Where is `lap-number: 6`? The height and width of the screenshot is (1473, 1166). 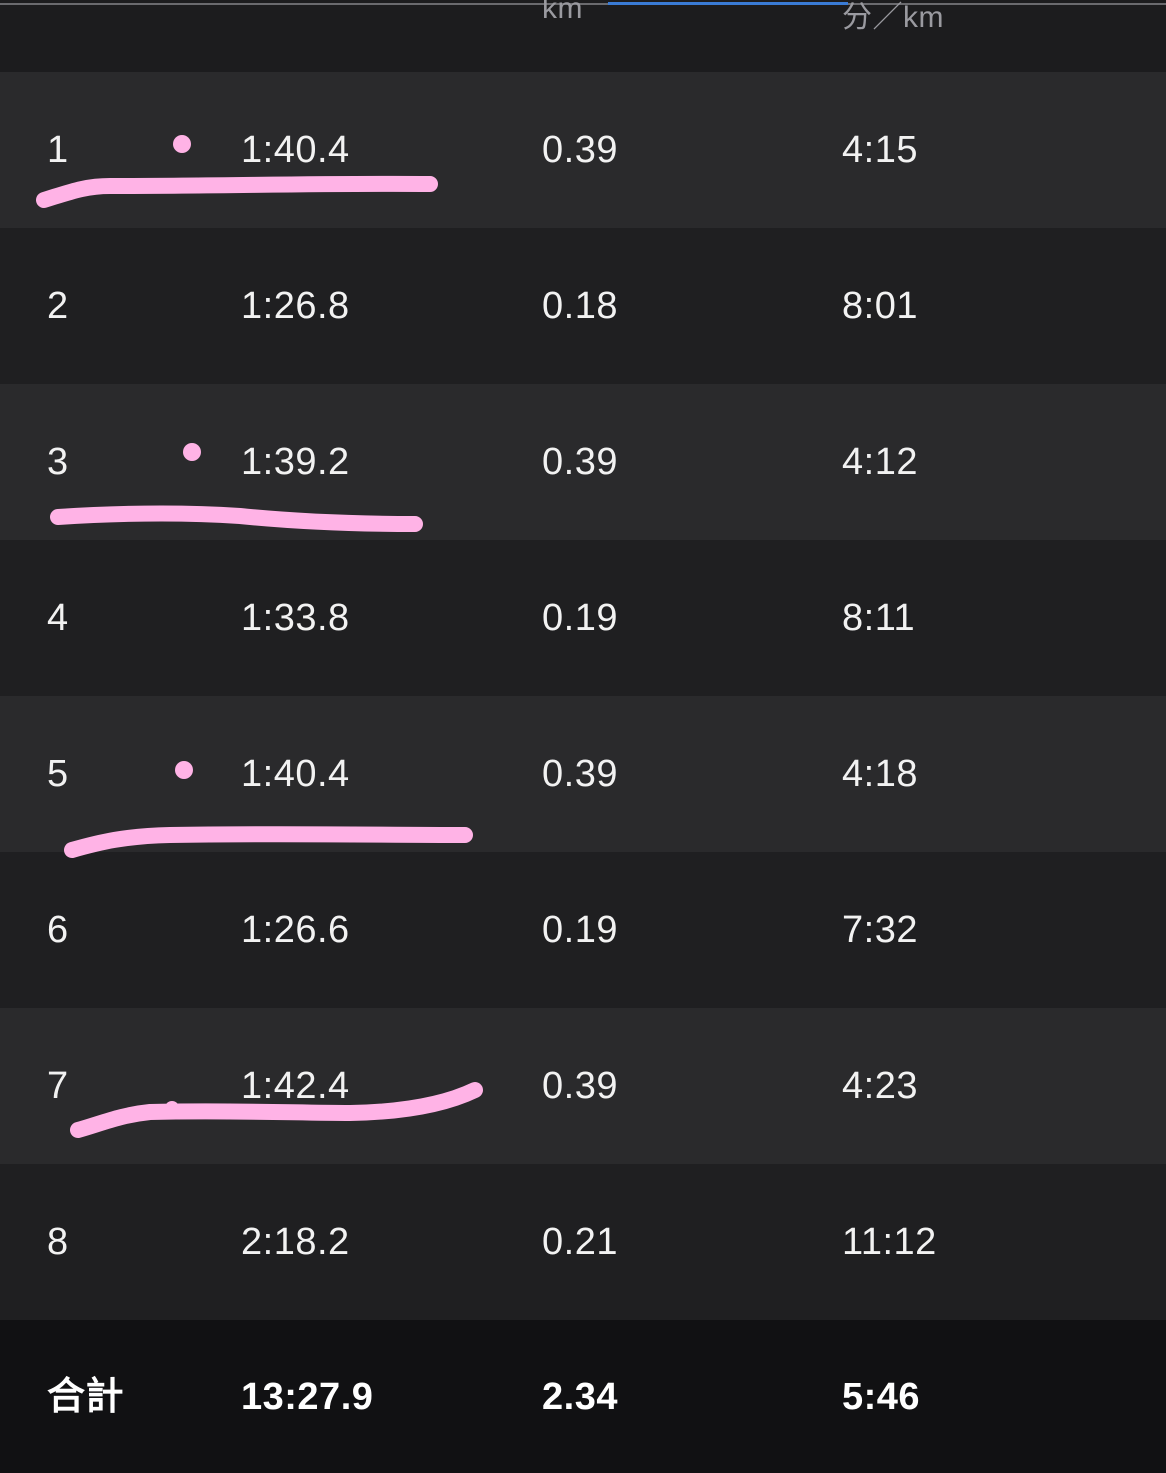
lap-number: 6 is located at coordinates (58, 930).